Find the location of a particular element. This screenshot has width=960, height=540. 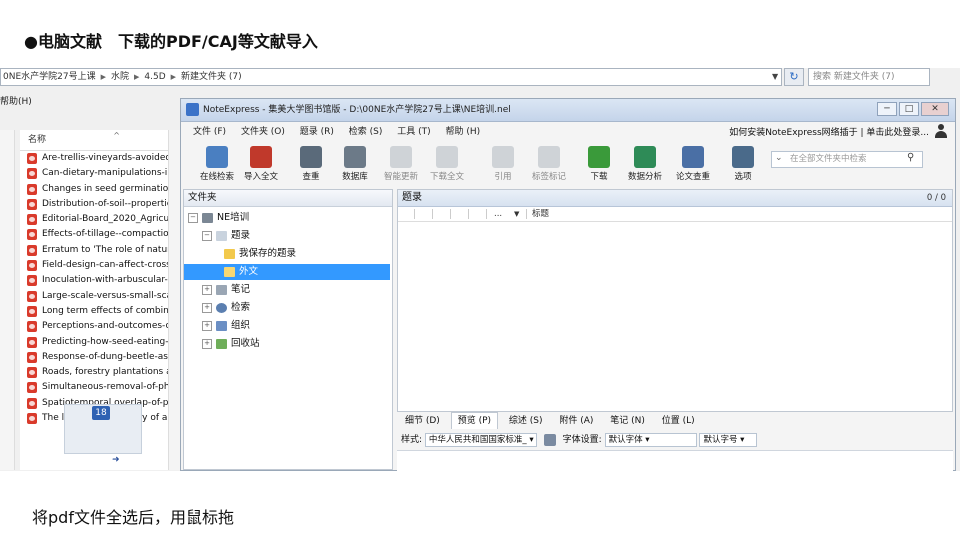

toolbar-button-options: 选项 is located at coordinates (743, 165).